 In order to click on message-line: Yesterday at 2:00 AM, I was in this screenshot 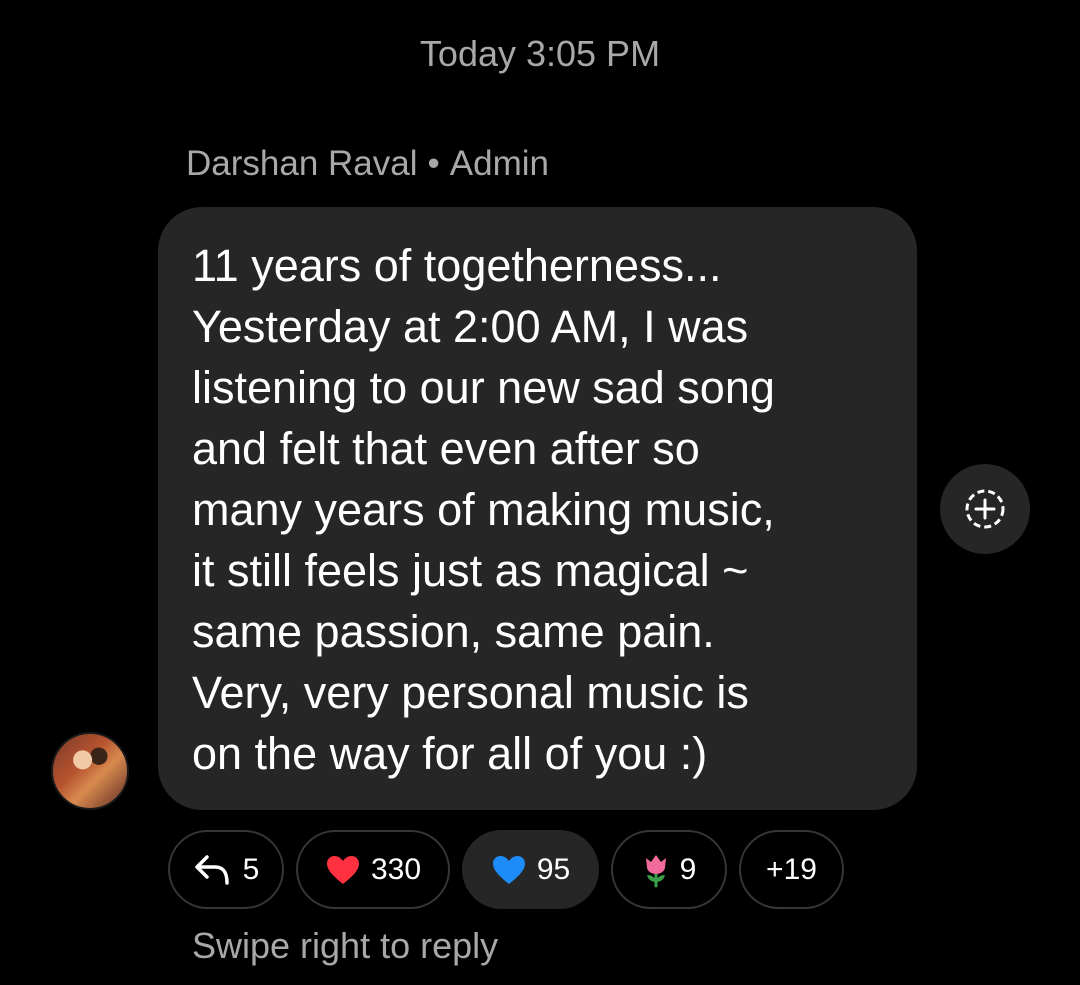, I will do `click(470, 326)`.